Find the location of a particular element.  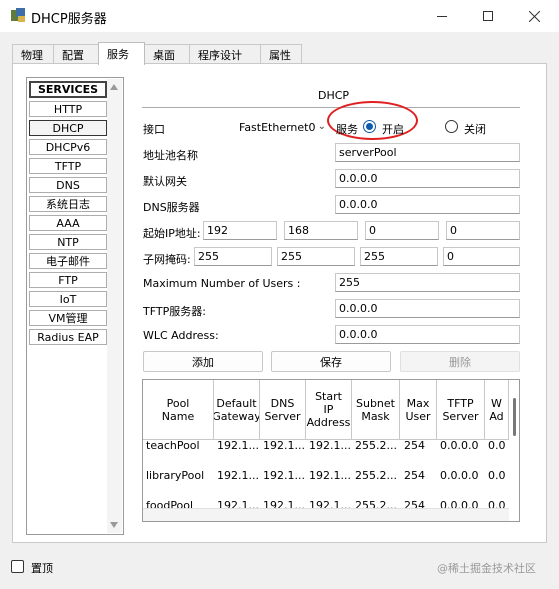

table-horizontal-scrollbar is located at coordinates (326, 514).